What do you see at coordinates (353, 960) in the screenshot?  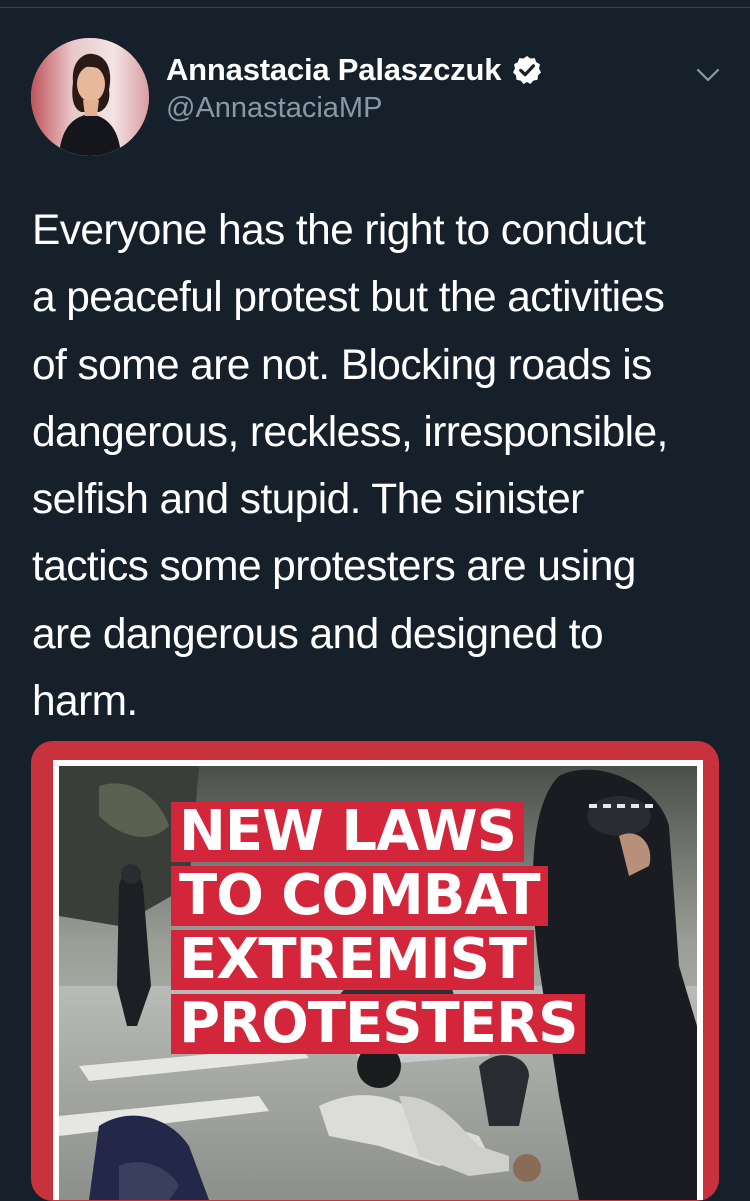 I see `headline-line-3: EXTREMIST` at bounding box center [353, 960].